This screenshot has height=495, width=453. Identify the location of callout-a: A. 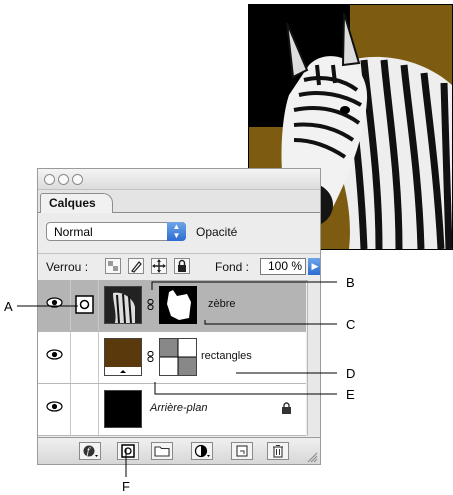
(8, 306).